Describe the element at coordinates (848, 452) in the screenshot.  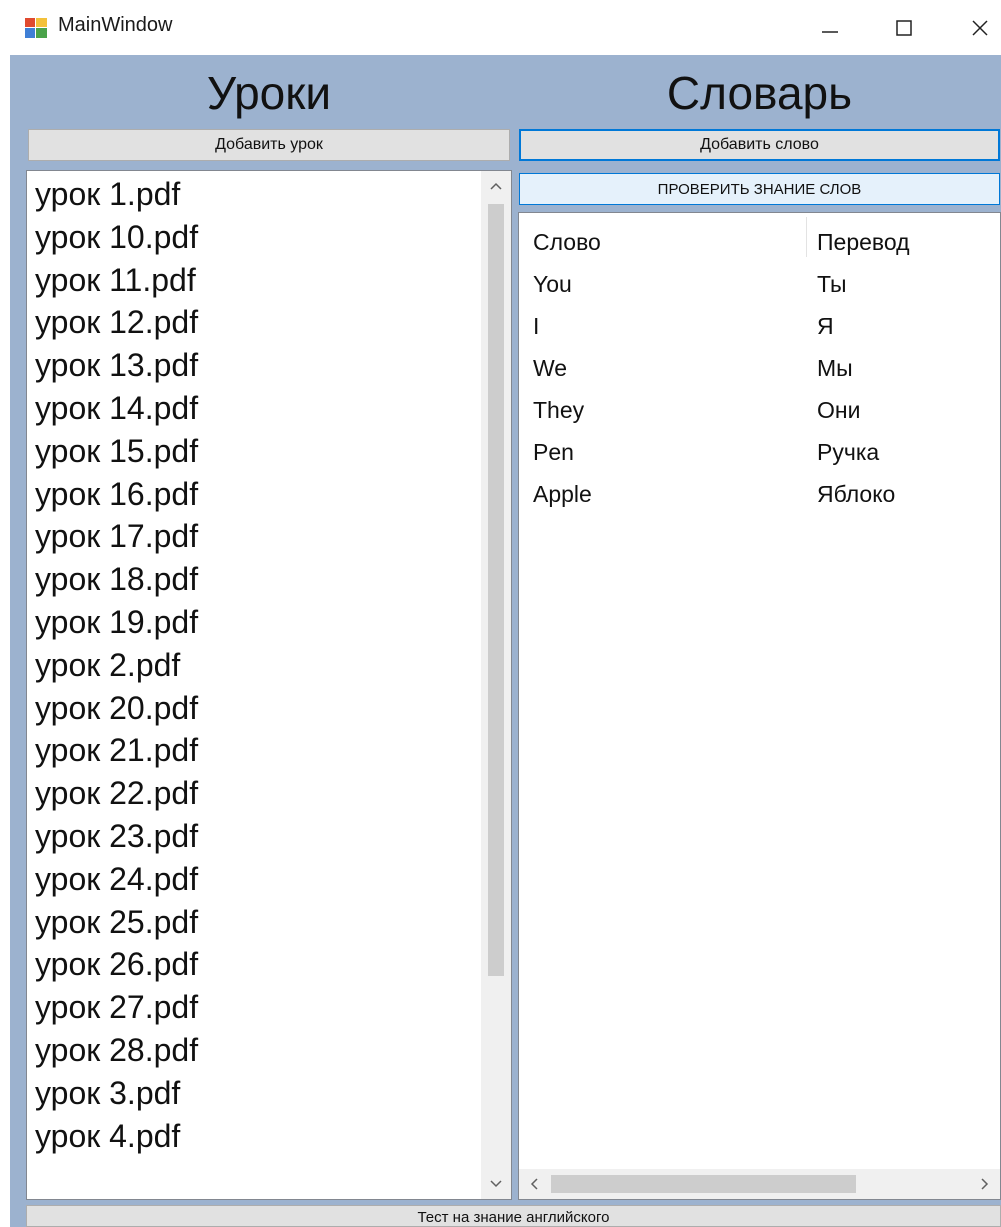
I see `cell-translation: Ручка` at that location.